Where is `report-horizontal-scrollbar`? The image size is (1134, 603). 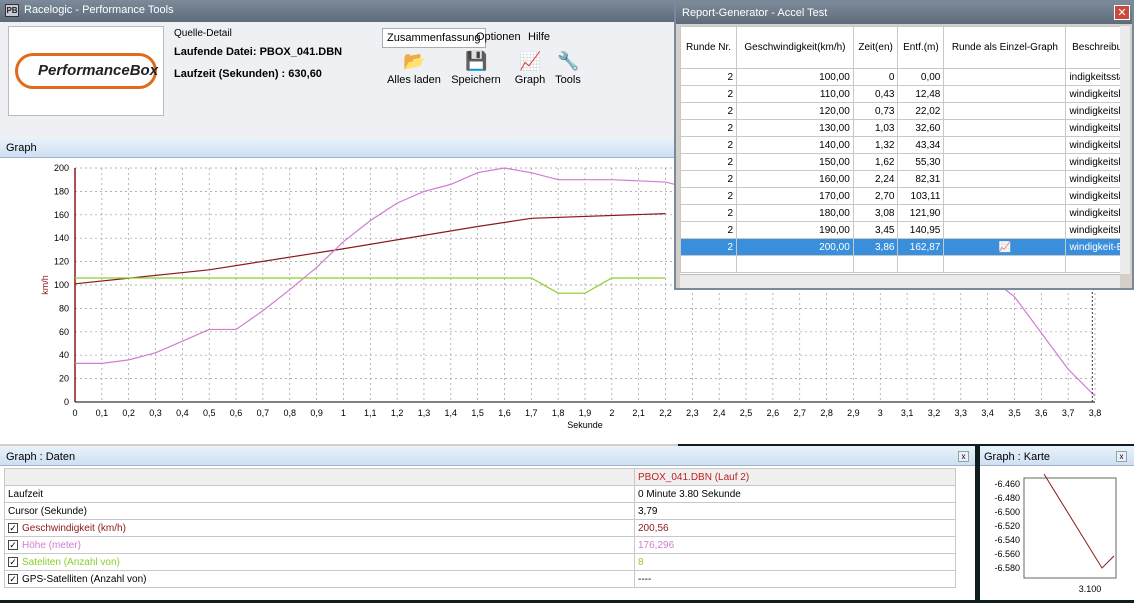 report-horizontal-scrollbar is located at coordinates (900, 281).